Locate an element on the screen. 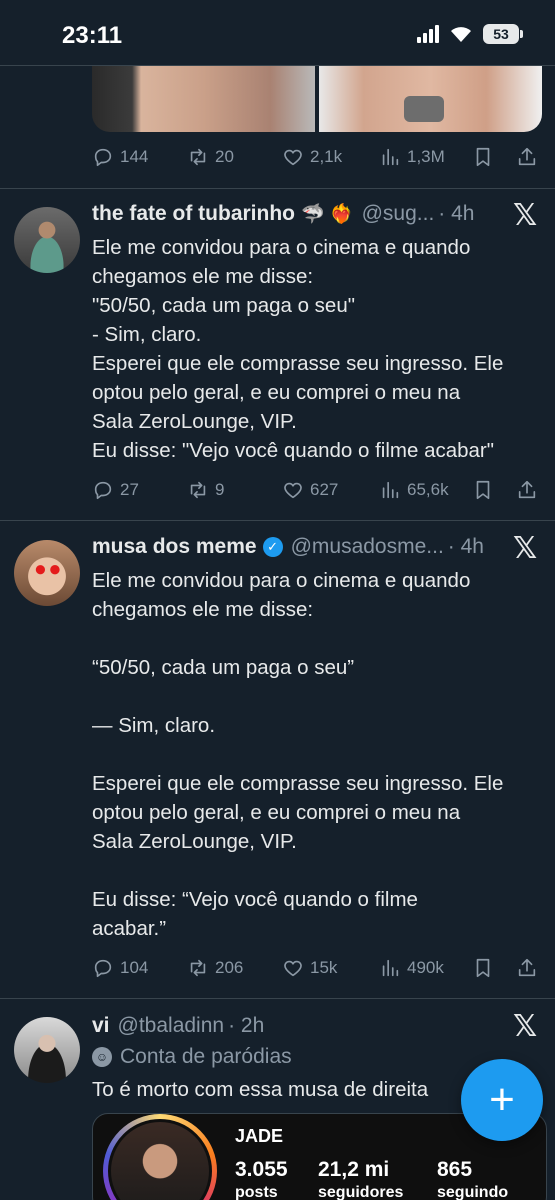  following-stat: 865 seguindo is located at coordinates (472, 1179).